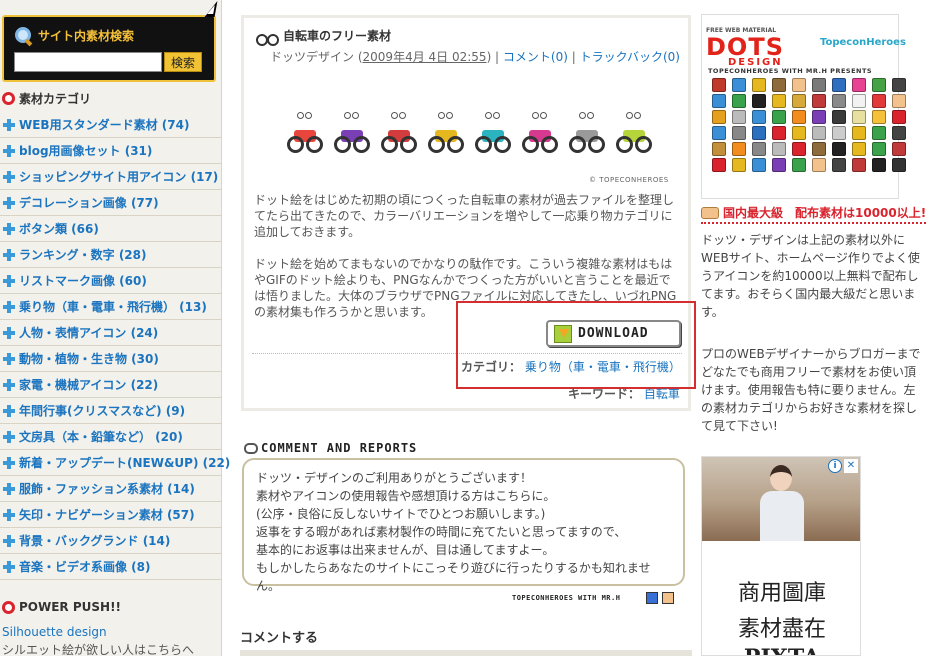 This screenshot has height=656, width=935. What do you see at coordinates (54, 632) in the screenshot?
I see `silhouette-design-link: Silhouette design` at bounding box center [54, 632].